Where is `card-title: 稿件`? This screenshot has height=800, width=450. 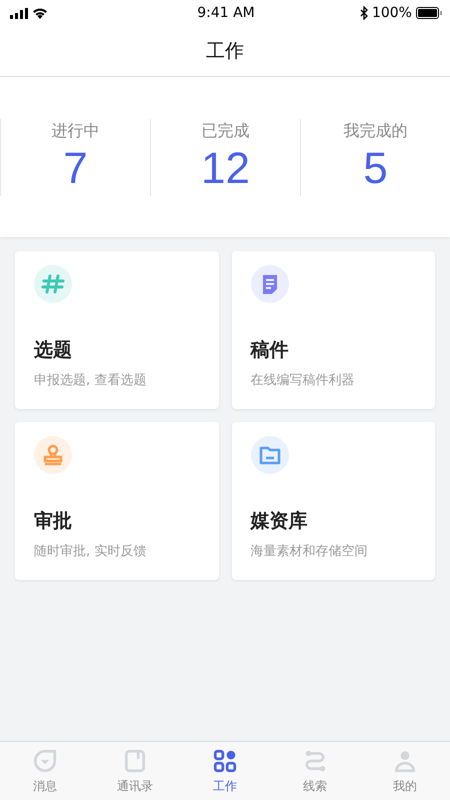 card-title: 稿件 is located at coordinates (270, 350).